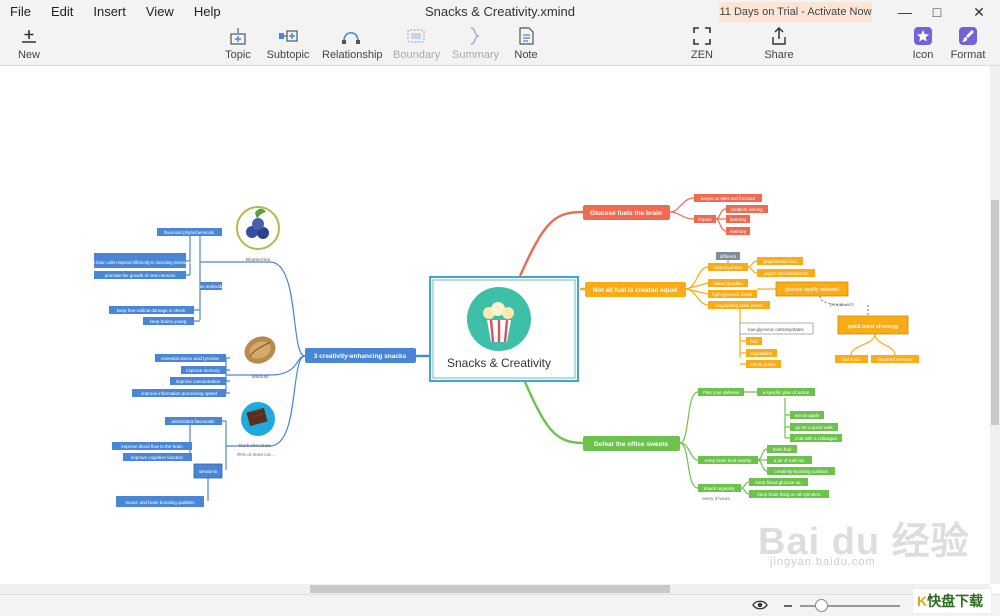 The image size is (1000, 616). I want to click on node-free-radical: keep free-radical damage in check, so click(152, 310).